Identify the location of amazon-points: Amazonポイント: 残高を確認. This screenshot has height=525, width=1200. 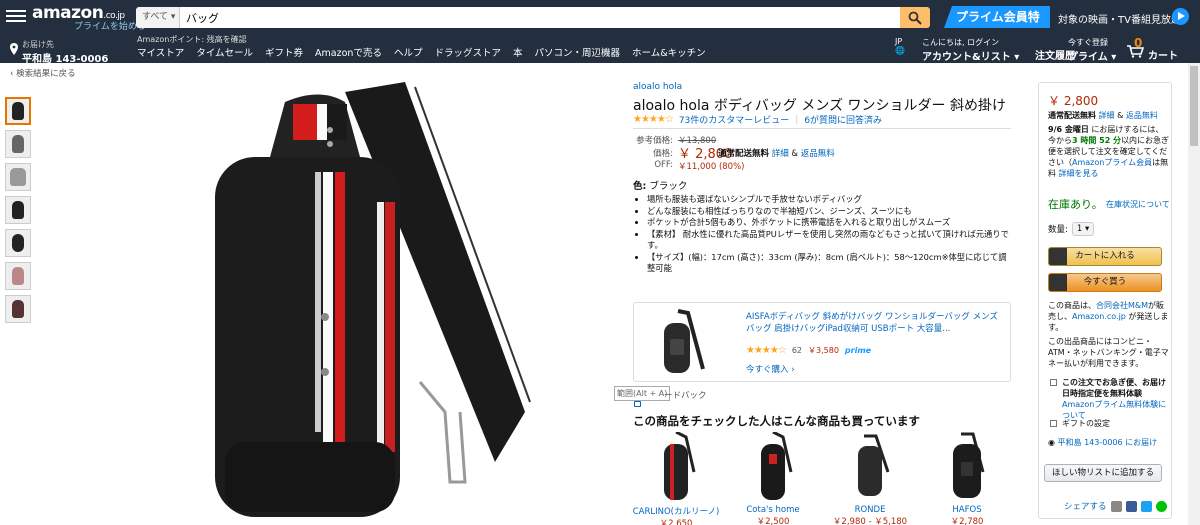
(192, 39).